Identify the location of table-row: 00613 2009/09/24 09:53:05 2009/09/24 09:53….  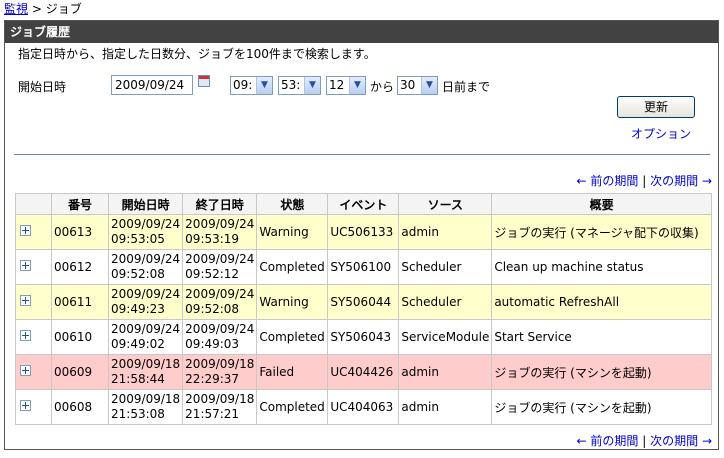
(363, 232).